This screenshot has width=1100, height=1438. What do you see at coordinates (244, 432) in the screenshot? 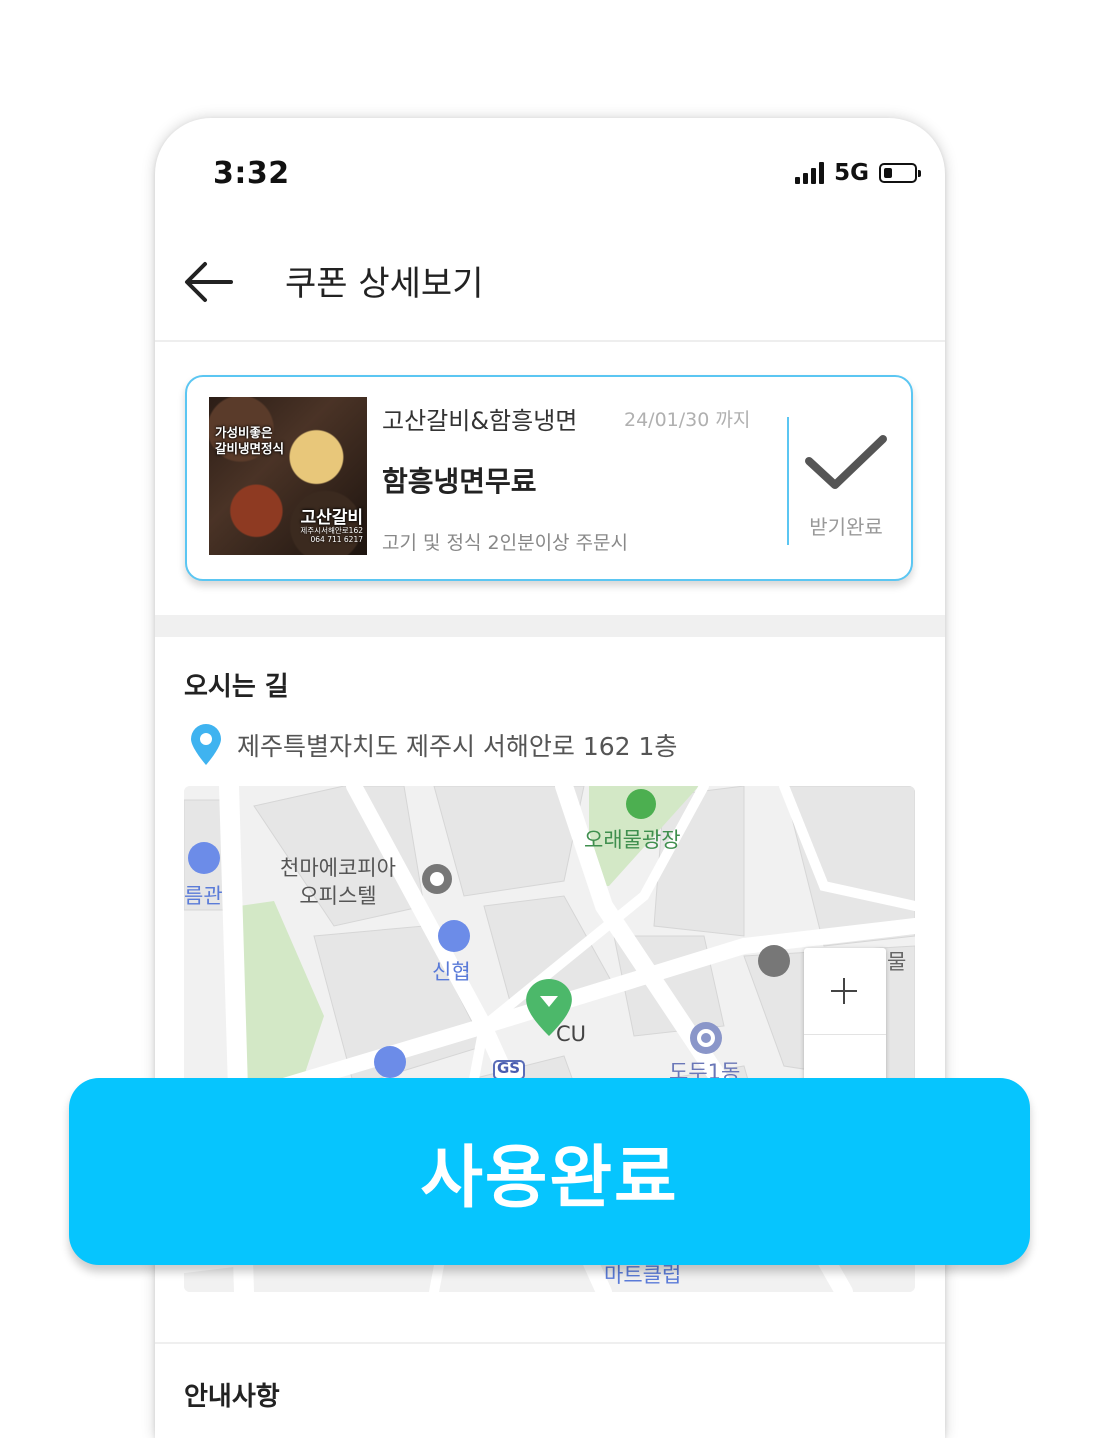
I see `photo-text-line1: 가성비좋은` at bounding box center [244, 432].